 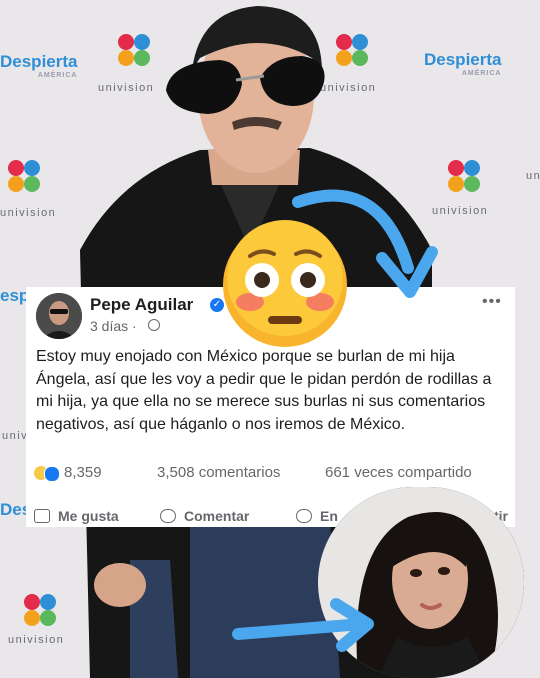 I want to click on comment-label: Comentar, so click(x=217, y=516).